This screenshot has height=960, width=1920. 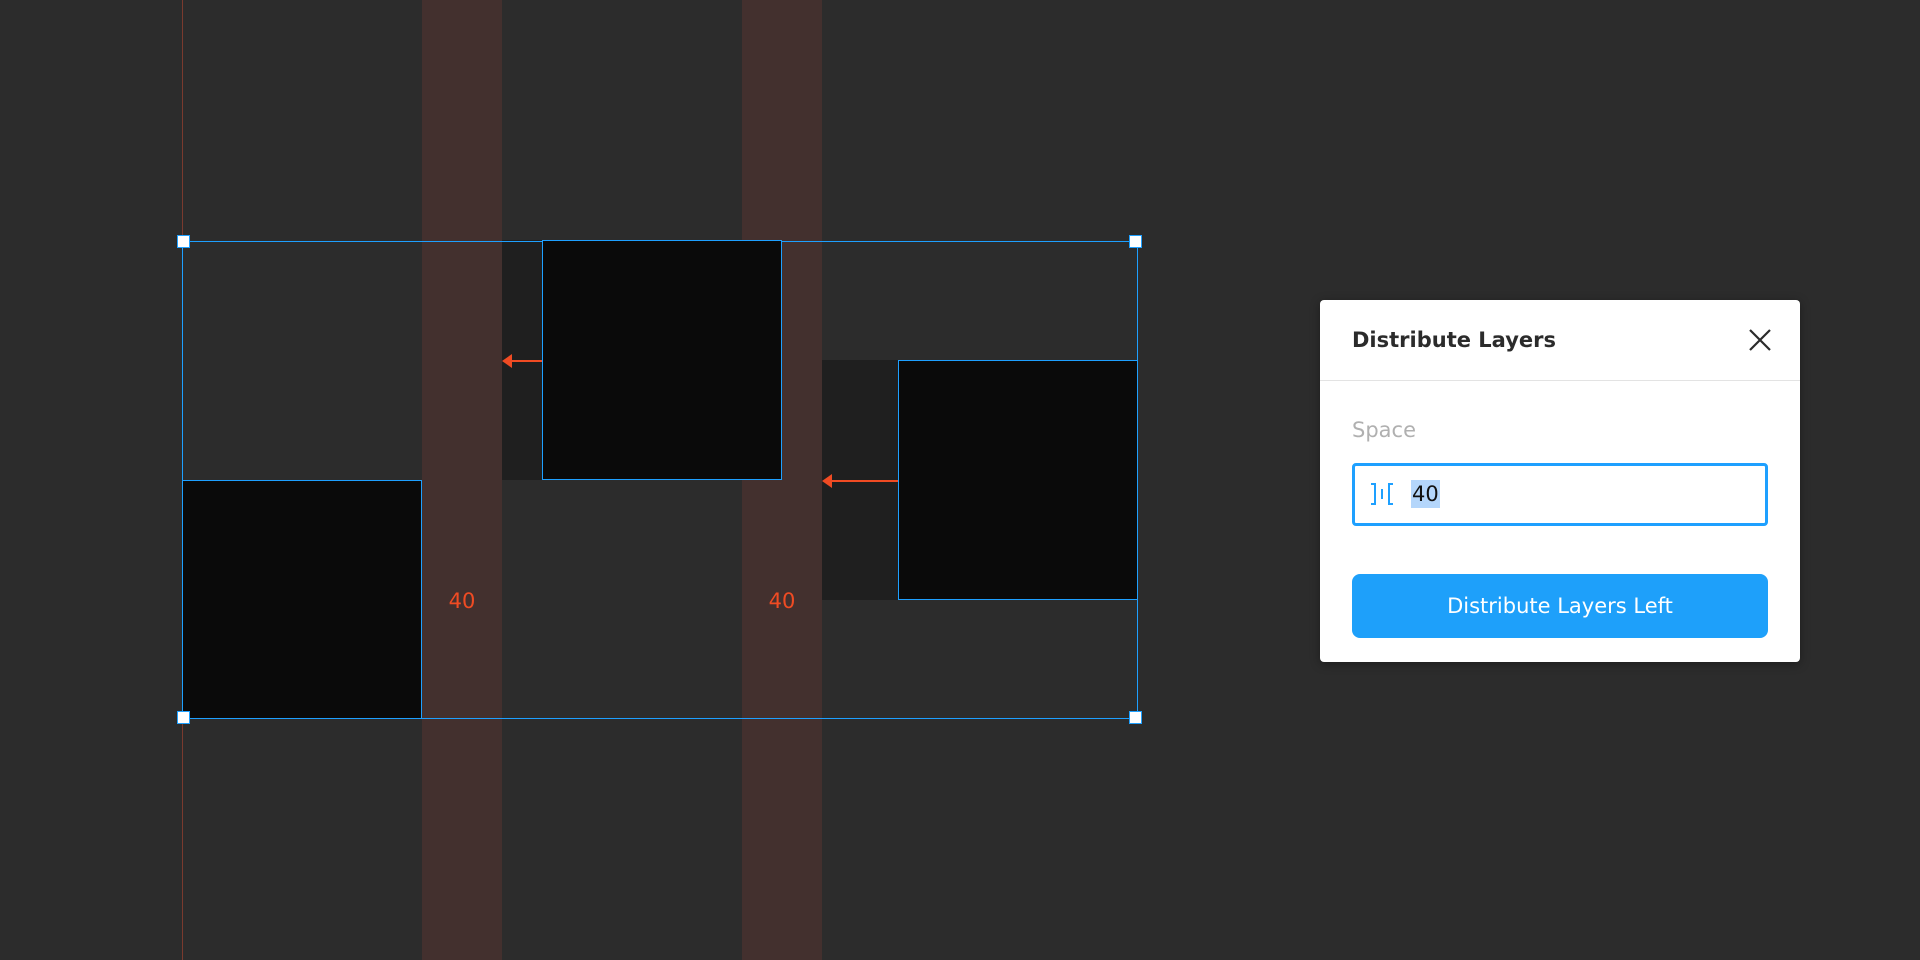 I want to click on distribute-layers-left-button: Distribute Layers Left, so click(x=1560, y=606).